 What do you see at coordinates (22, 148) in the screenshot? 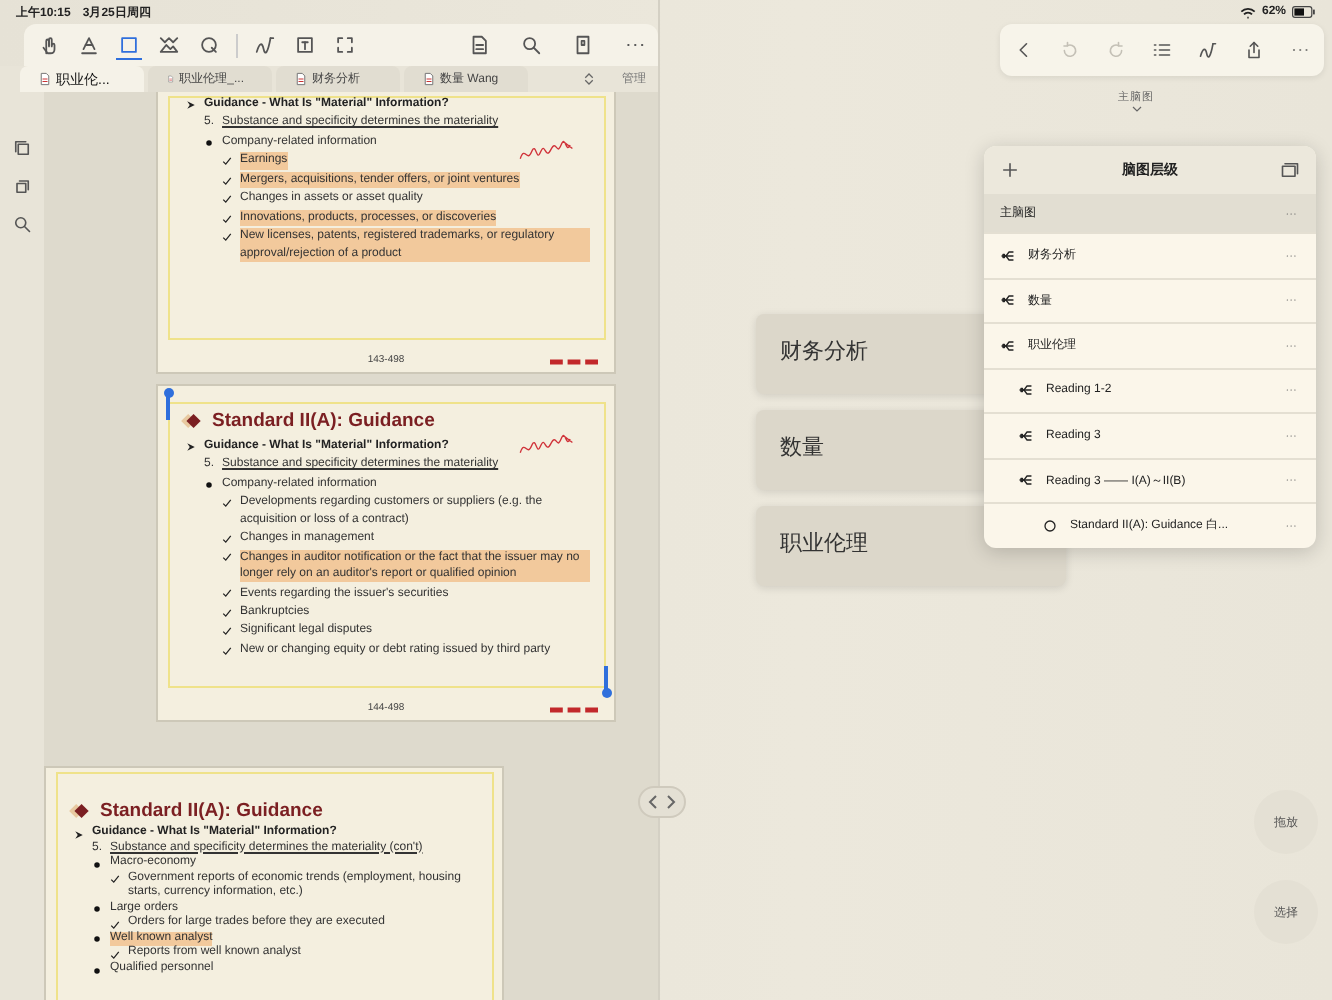
I see `copy-icon` at bounding box center [22, 148].